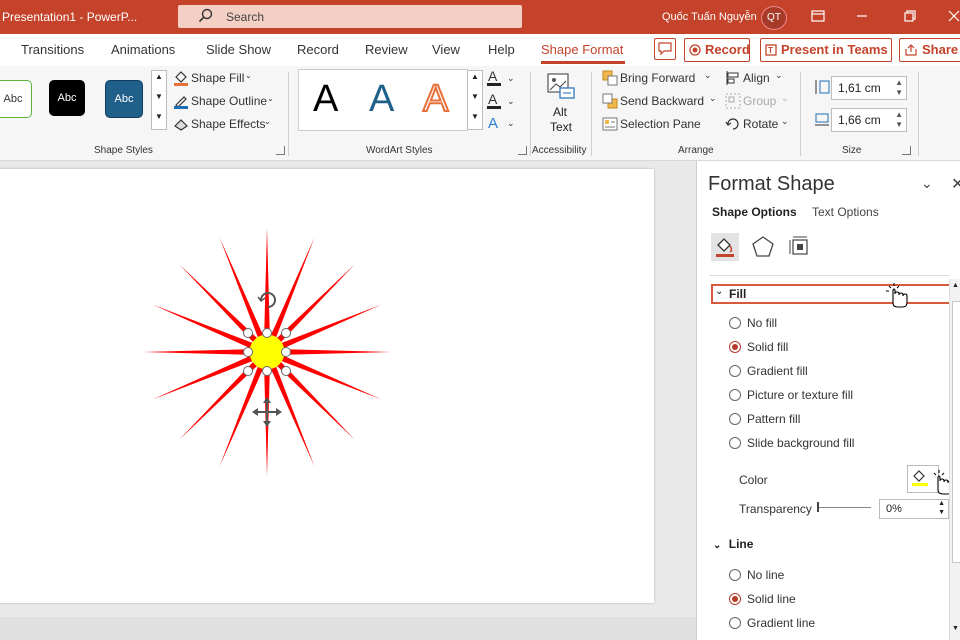 This screenshot has width=960, height=640. Describe the element at coordinates (16, 99) in the screenshot. I see `shape-style-swatch-outline: Abc` at that location.